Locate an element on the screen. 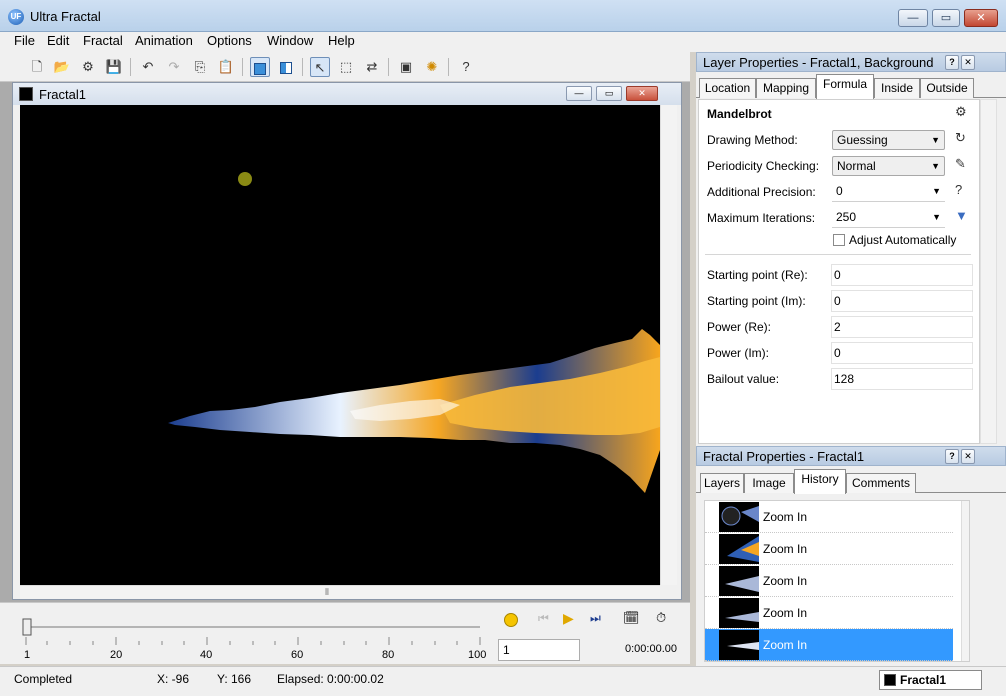  timeline-tick: 100 is located at coordinates (477, 655).